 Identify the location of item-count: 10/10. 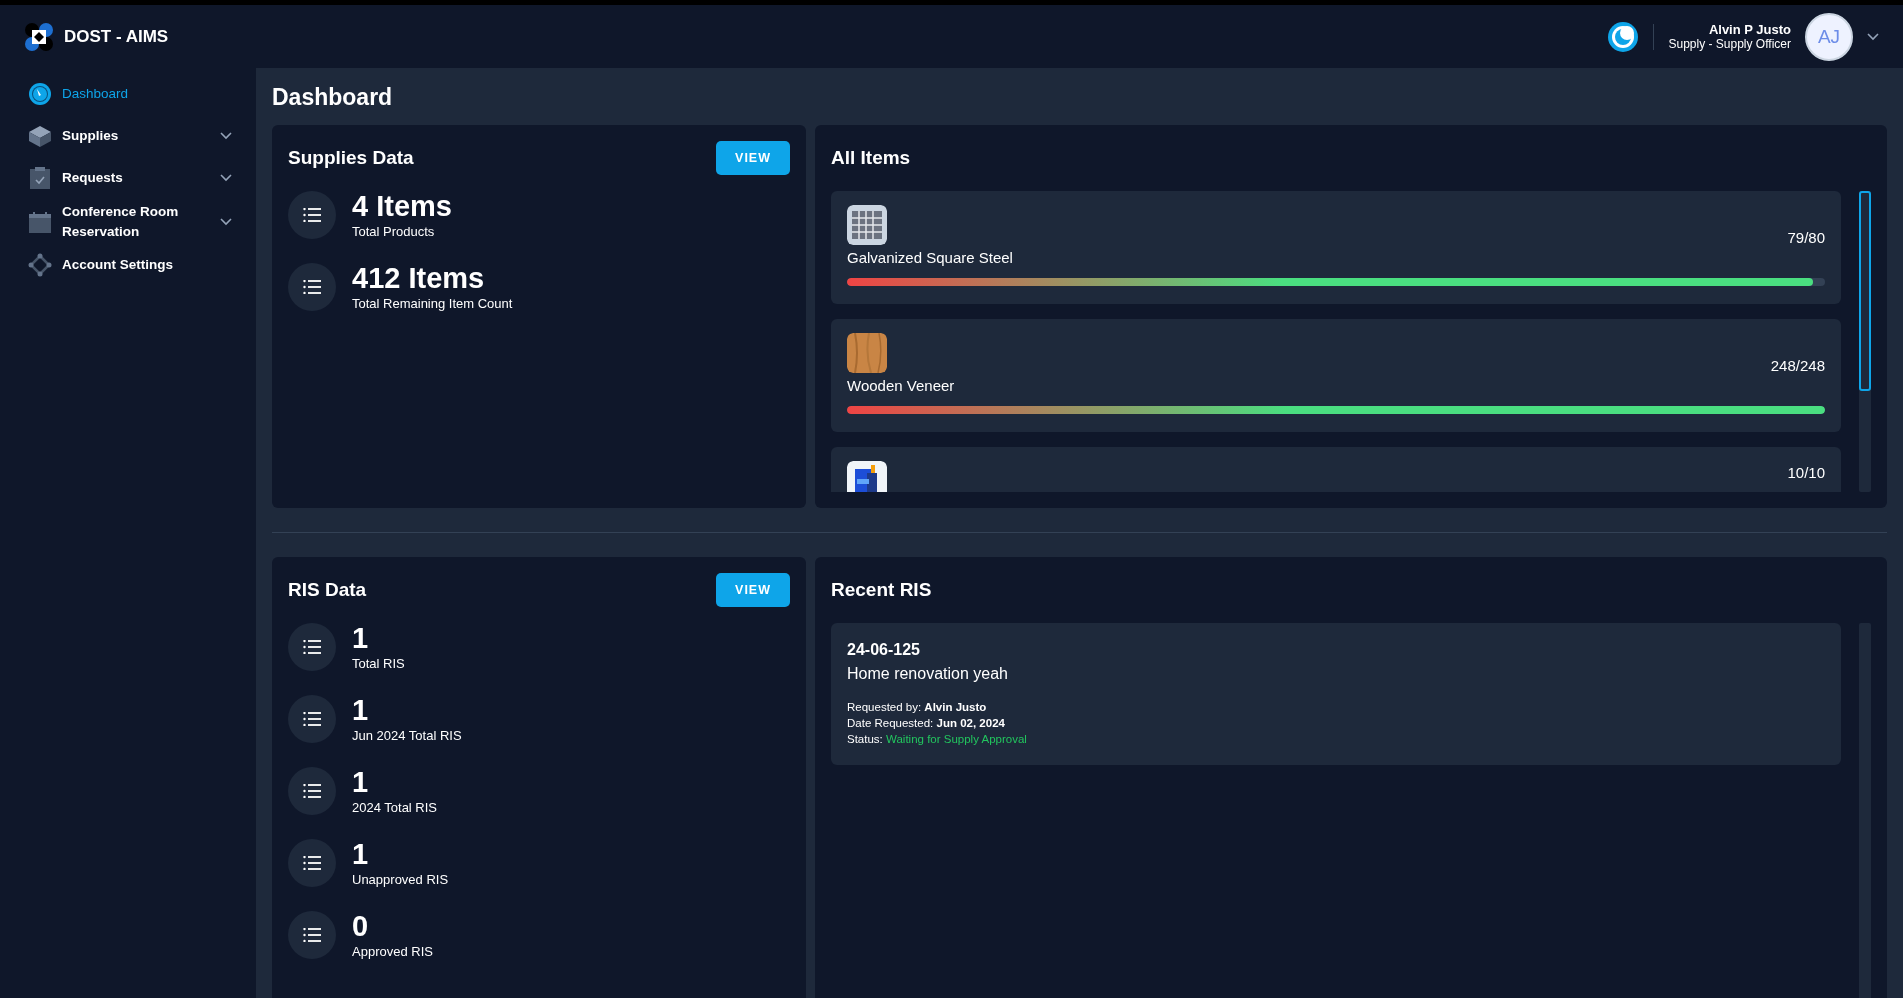
(1806, 472).